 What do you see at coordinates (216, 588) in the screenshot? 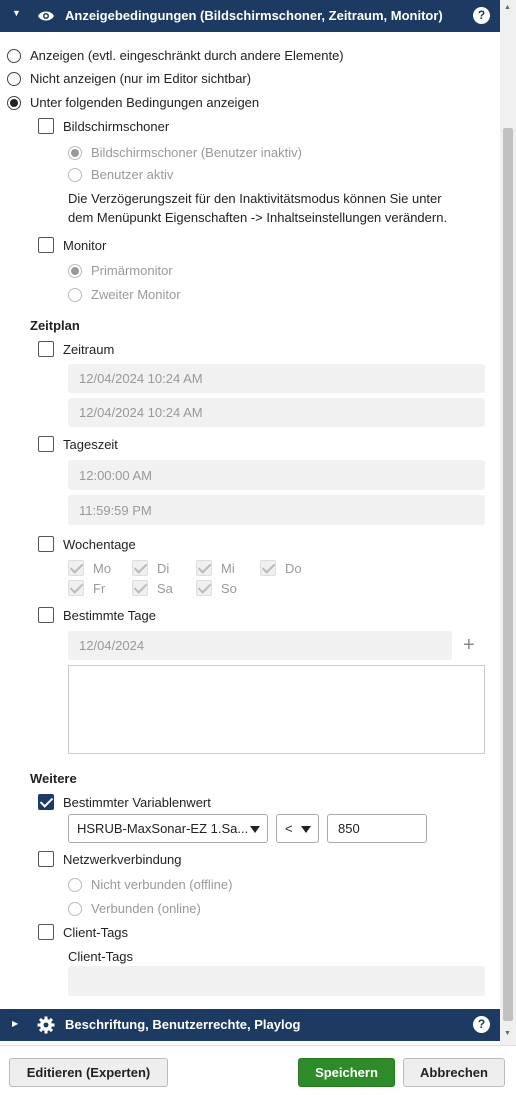
I see `weekday-so: So` at bounding box center [216, 588].